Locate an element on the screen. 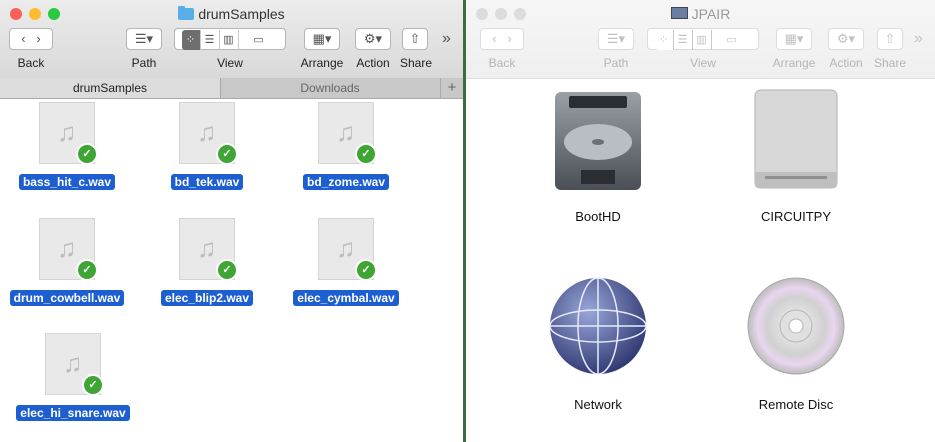 This screenshot has width=935, height=442. file-name: elec_hi_snare.wav is located at coordinates (73, 413).